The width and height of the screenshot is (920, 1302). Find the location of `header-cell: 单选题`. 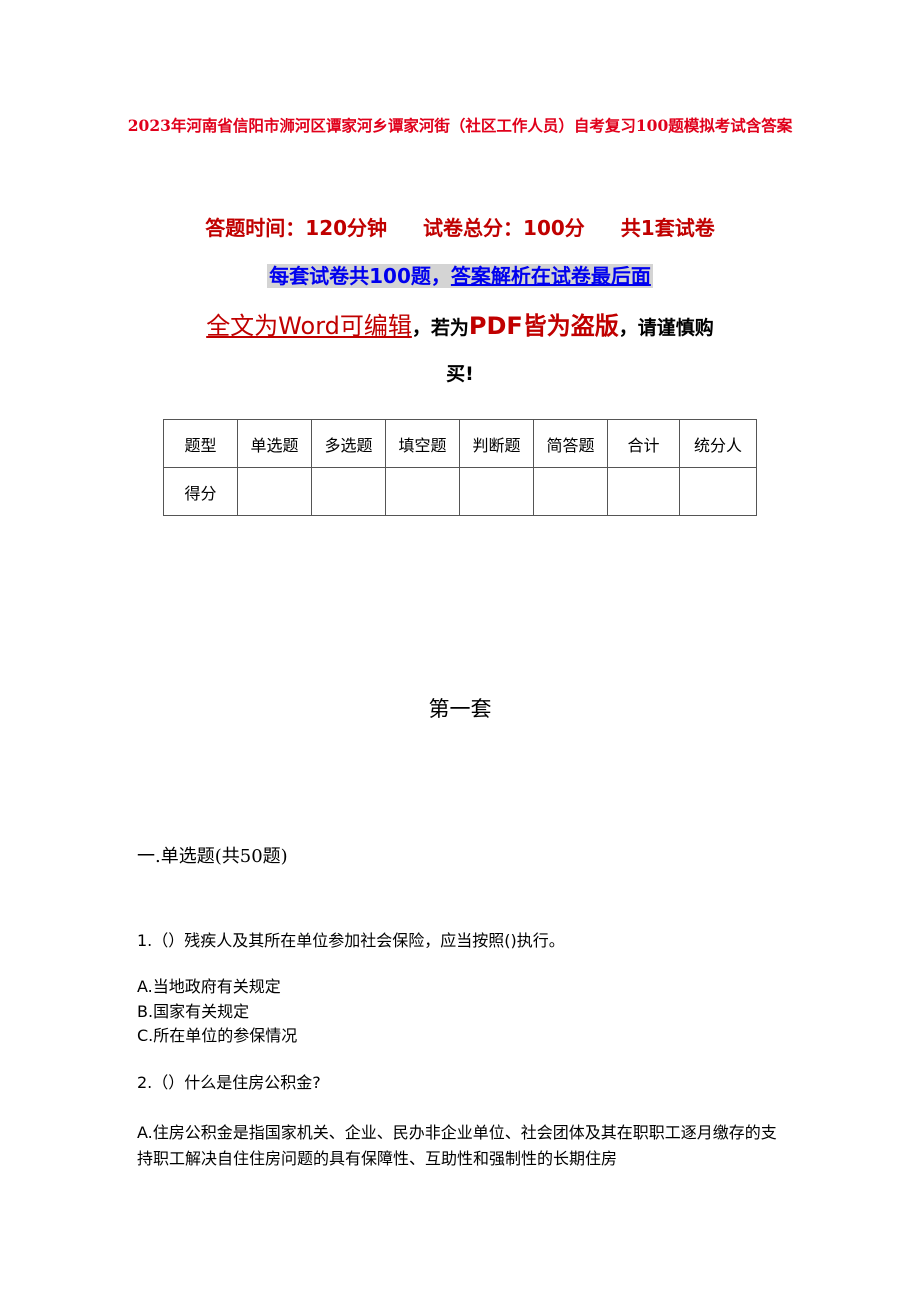

header-cell: 单选题 is located at coordinates (274, 443).